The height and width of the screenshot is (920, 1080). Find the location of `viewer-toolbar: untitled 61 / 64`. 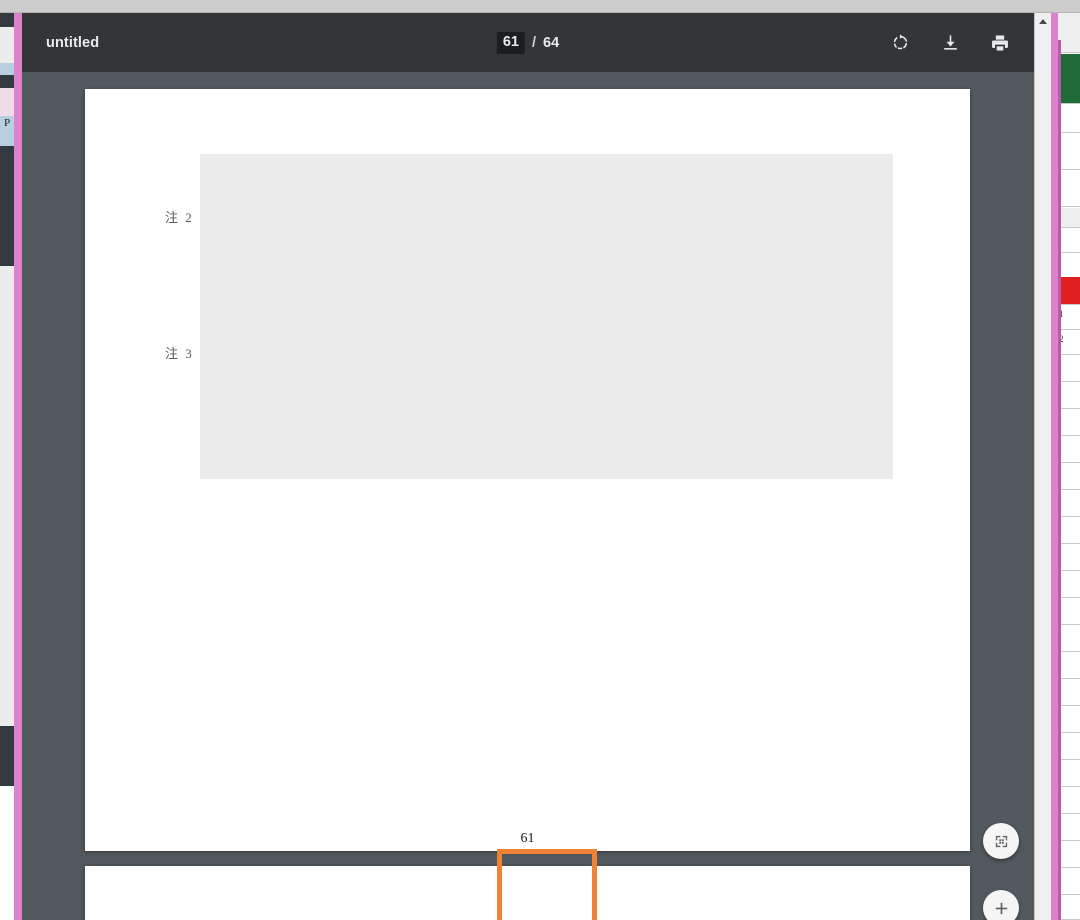

viewer-toolbar: untitled 61 / 64 is located at coordinates (528, 42).